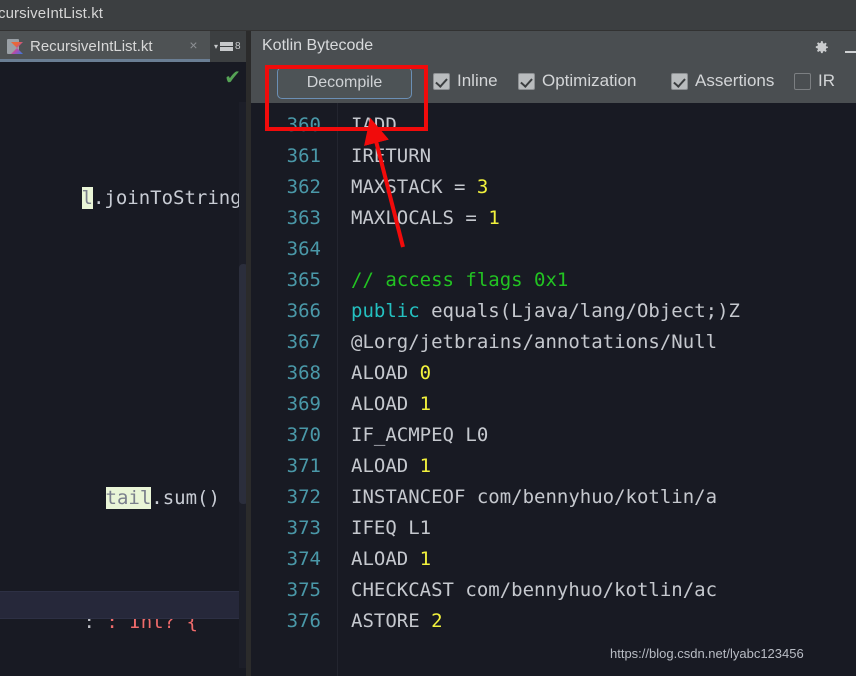  I want to click on bytecode-line-code: ALOAD 0, so click(391, 373).